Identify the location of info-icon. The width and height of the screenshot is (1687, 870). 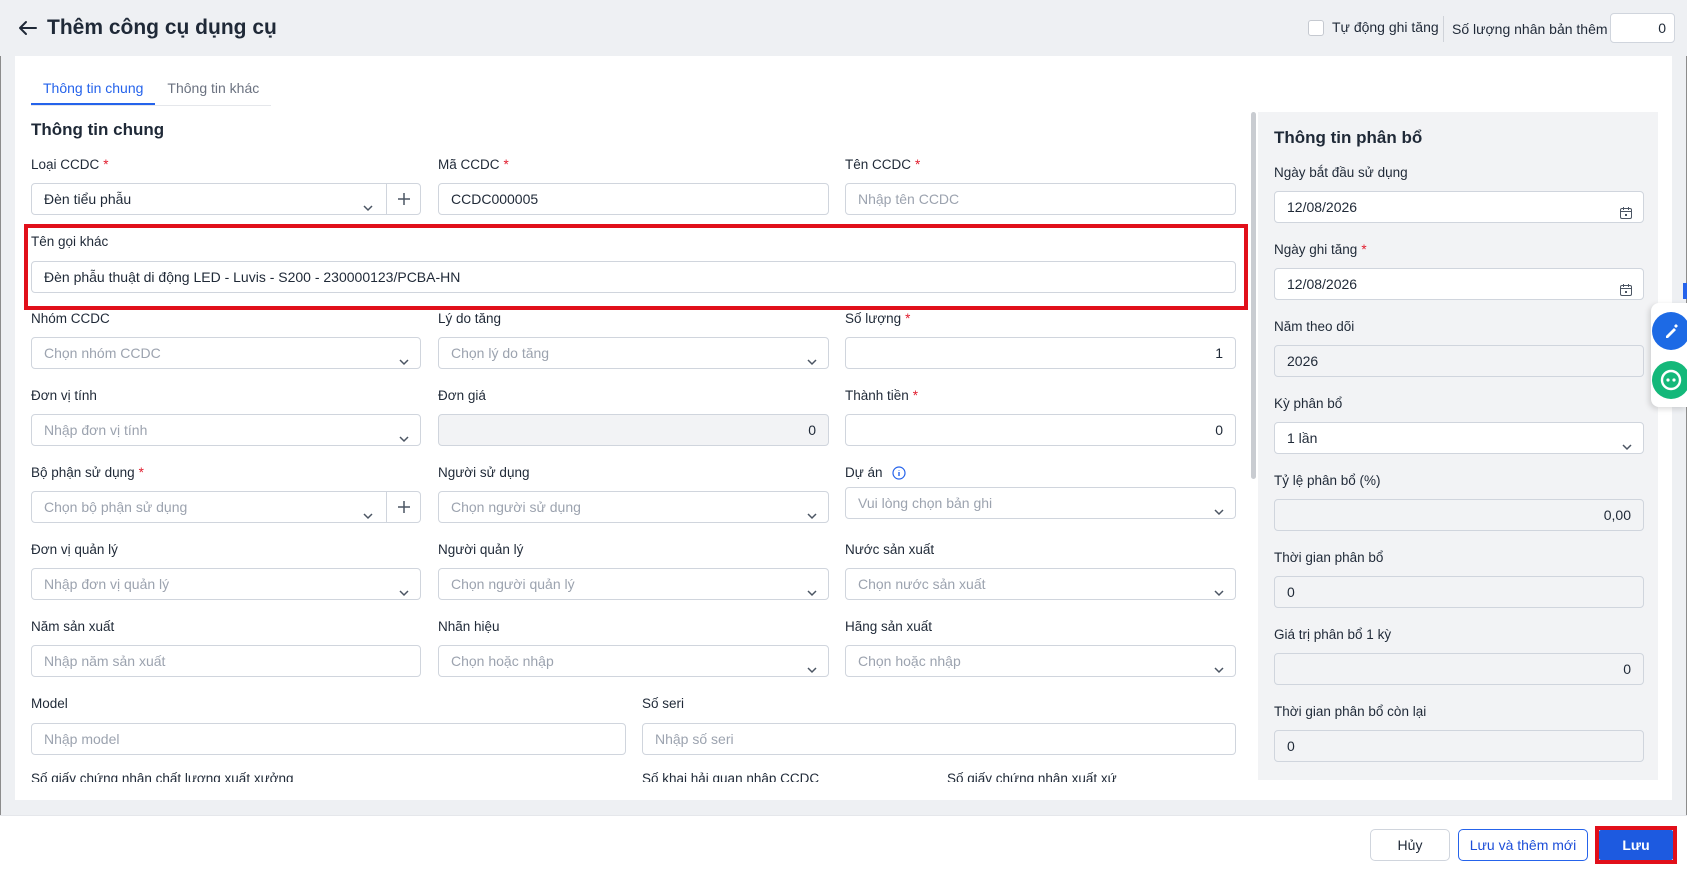
(899, 474).